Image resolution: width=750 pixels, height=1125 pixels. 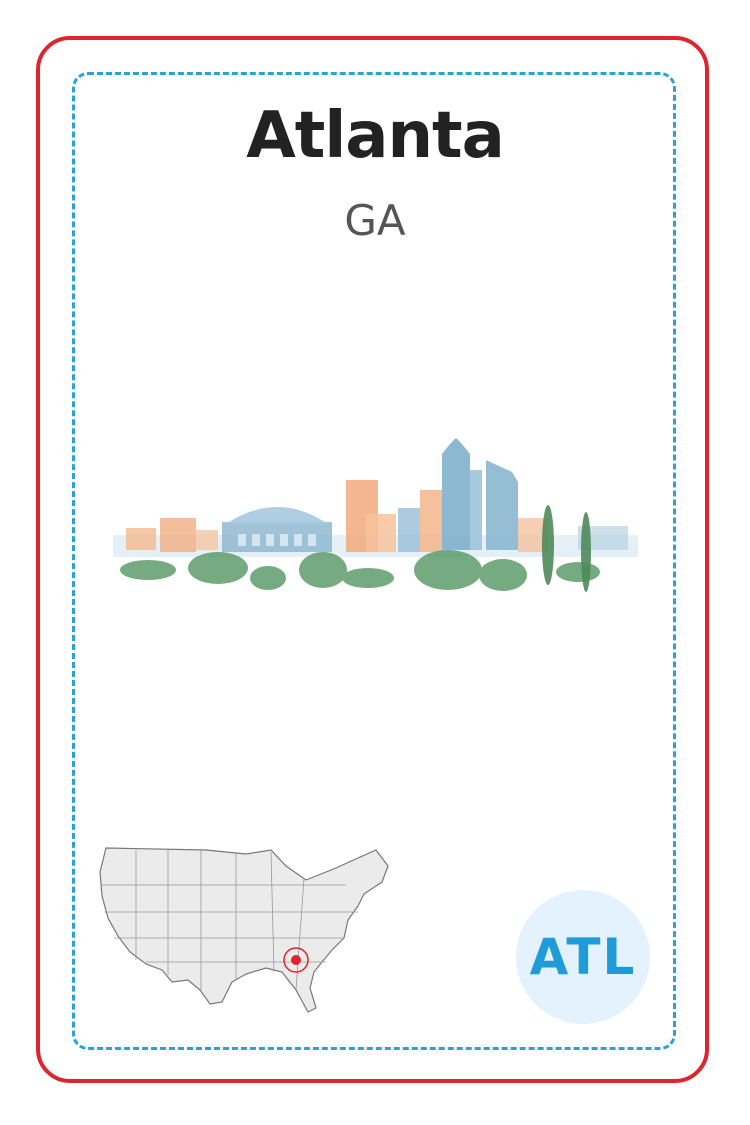 I want to click on skyline-illustration, so click(x=375, y=515).